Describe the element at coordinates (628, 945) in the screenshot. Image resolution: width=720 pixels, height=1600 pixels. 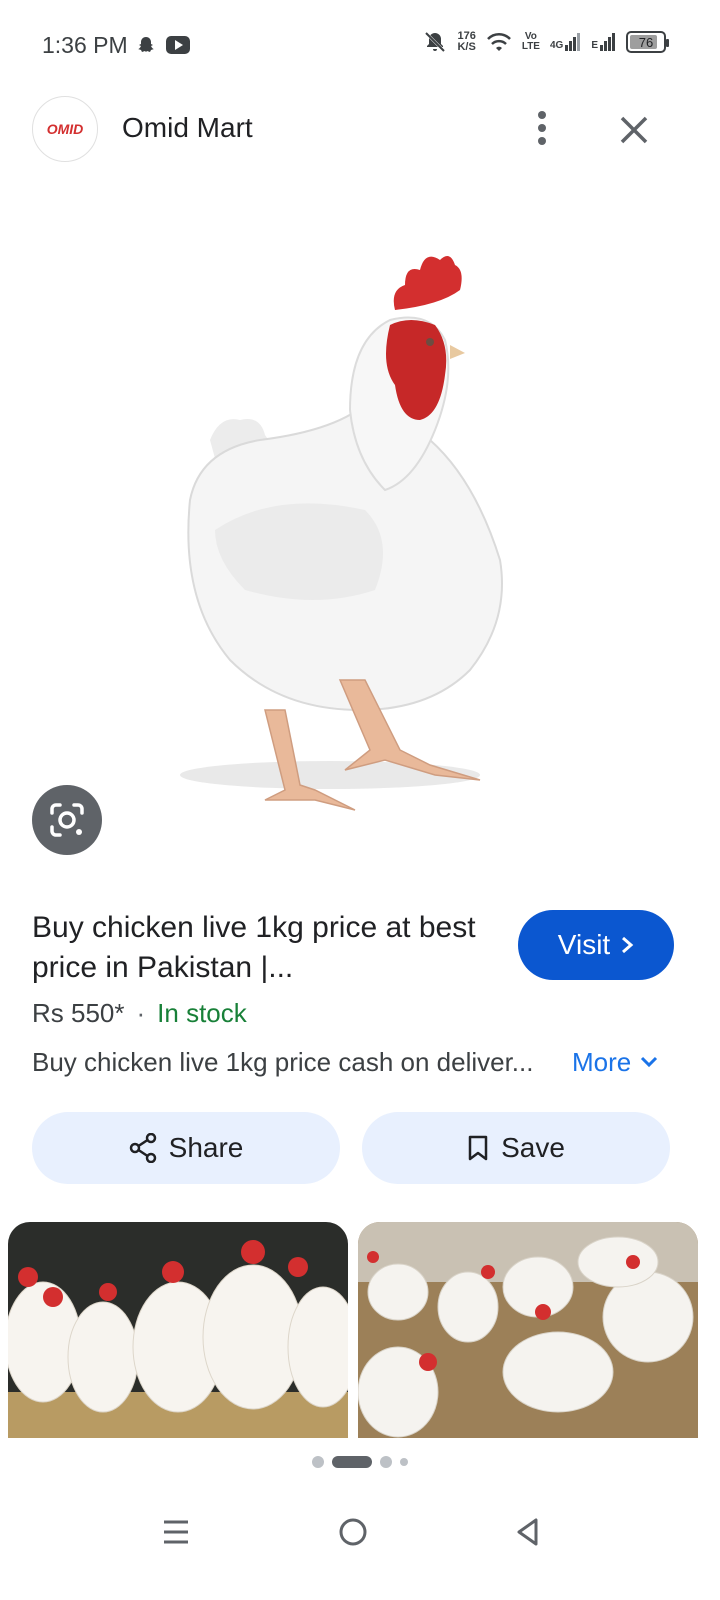
I see `chevron-right-icon` at that location.